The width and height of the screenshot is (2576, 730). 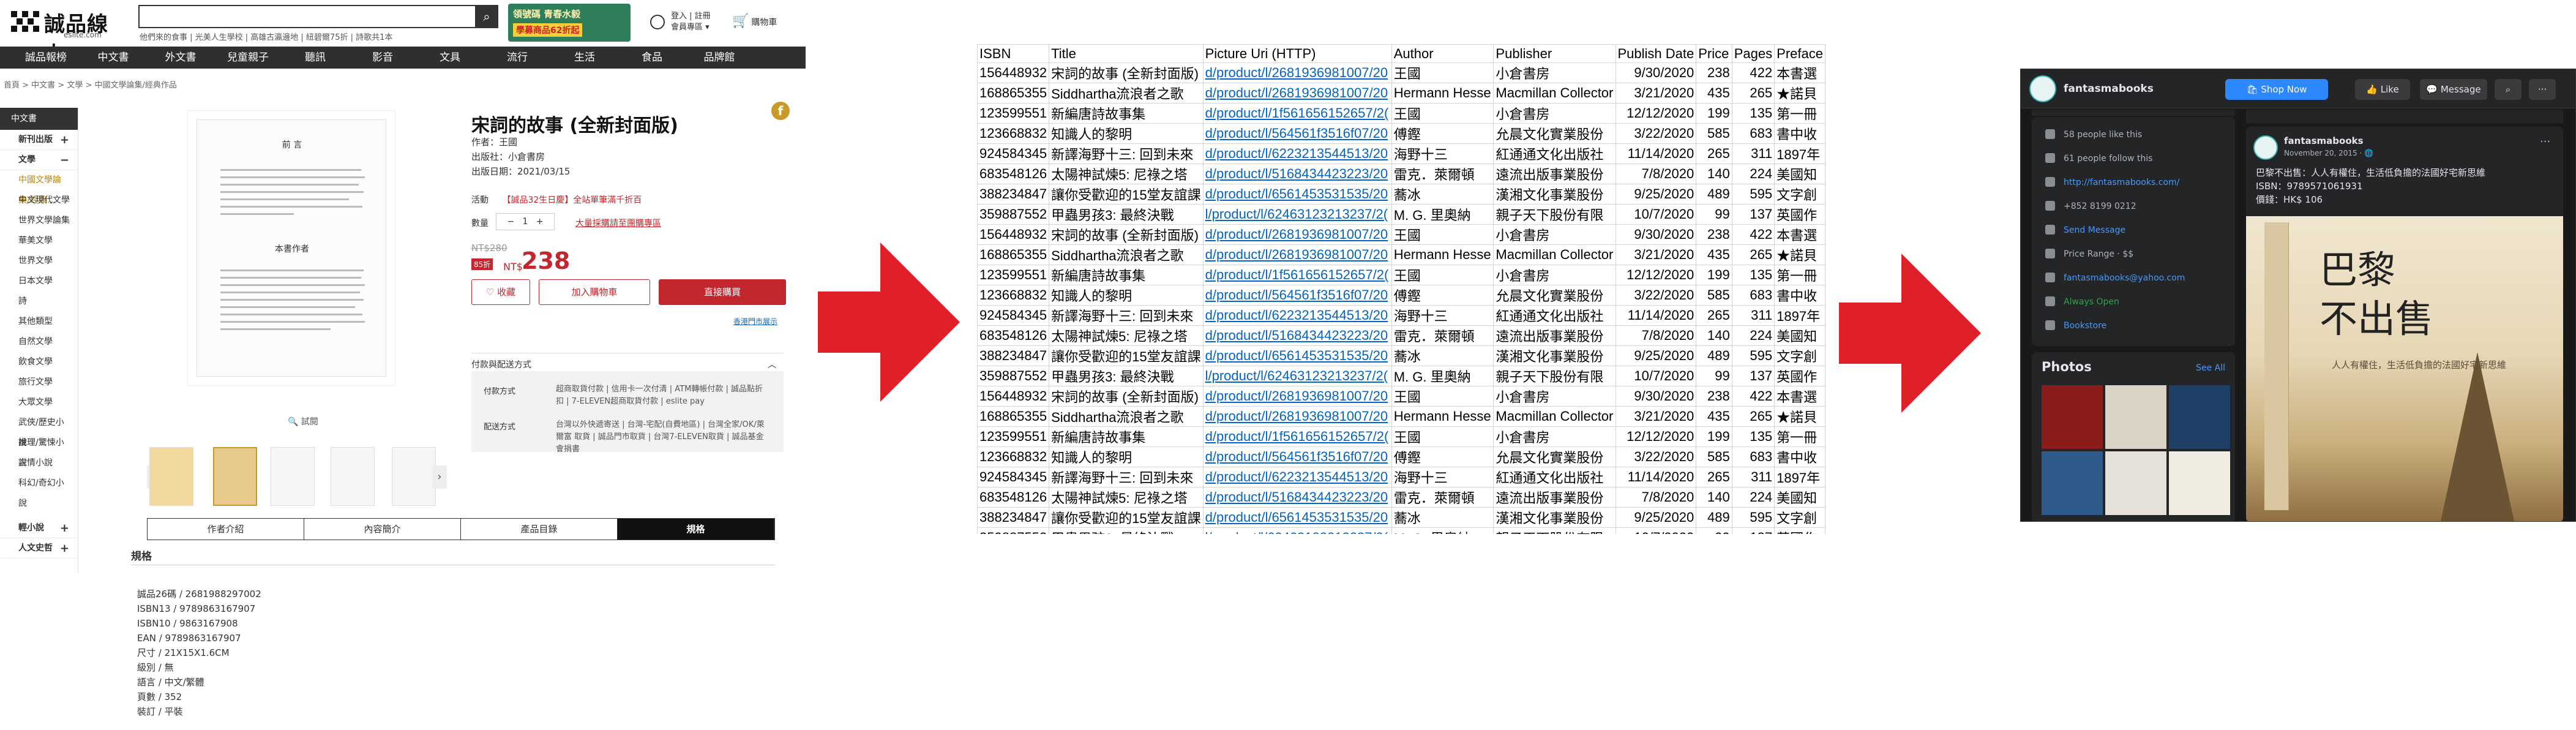 I want to click on column-header: Preface, so click(x=1800, y=53).